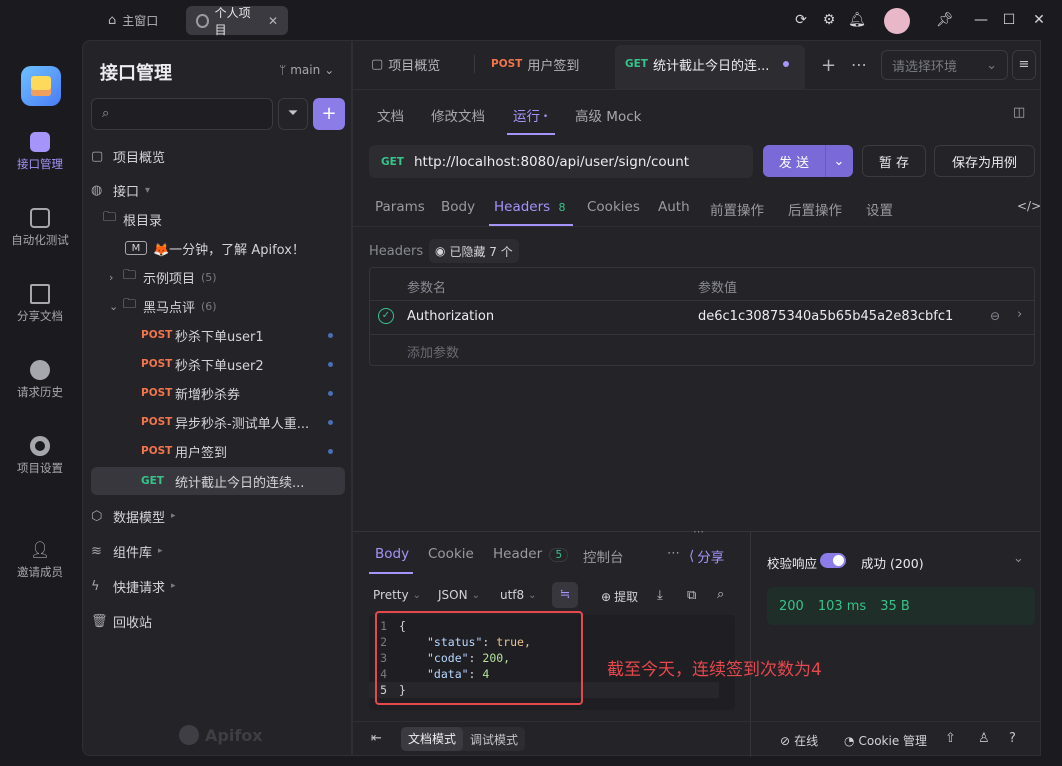 The image size is (1062, 766). Describe the element at coordinates (458, 115) in the screenshot. I see `subtab-edit-docs: 修改文档` at that location.